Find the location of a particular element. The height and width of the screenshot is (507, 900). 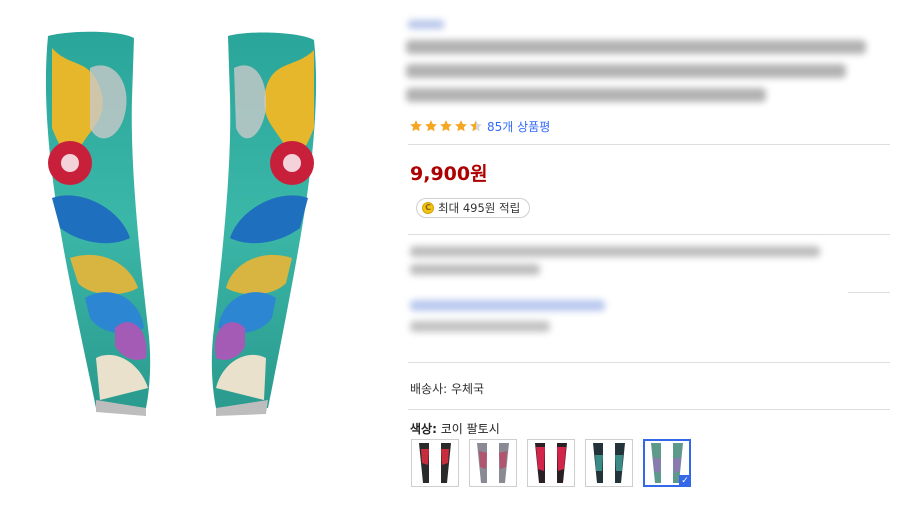

price: 9,900원 is located at coordinates (449, 174).